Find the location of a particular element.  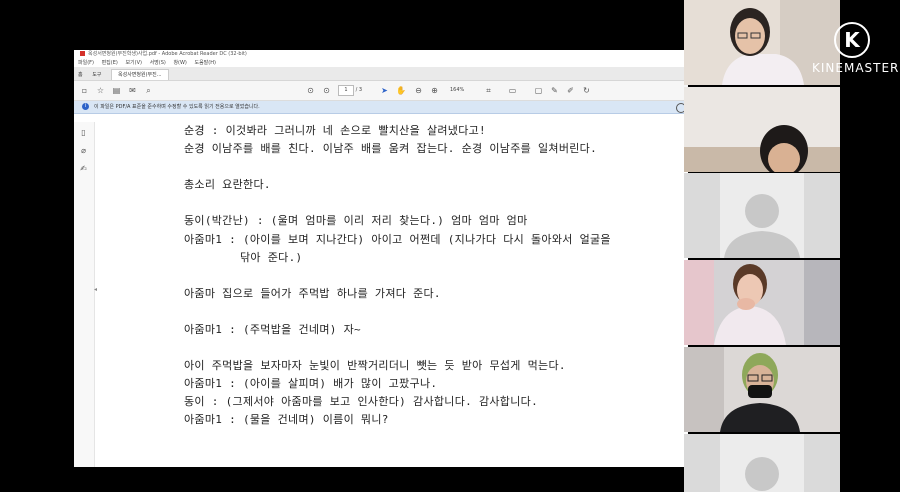

side-tool-panel: ▯ ⌀ ✍ is located at coordinates (84, 294).